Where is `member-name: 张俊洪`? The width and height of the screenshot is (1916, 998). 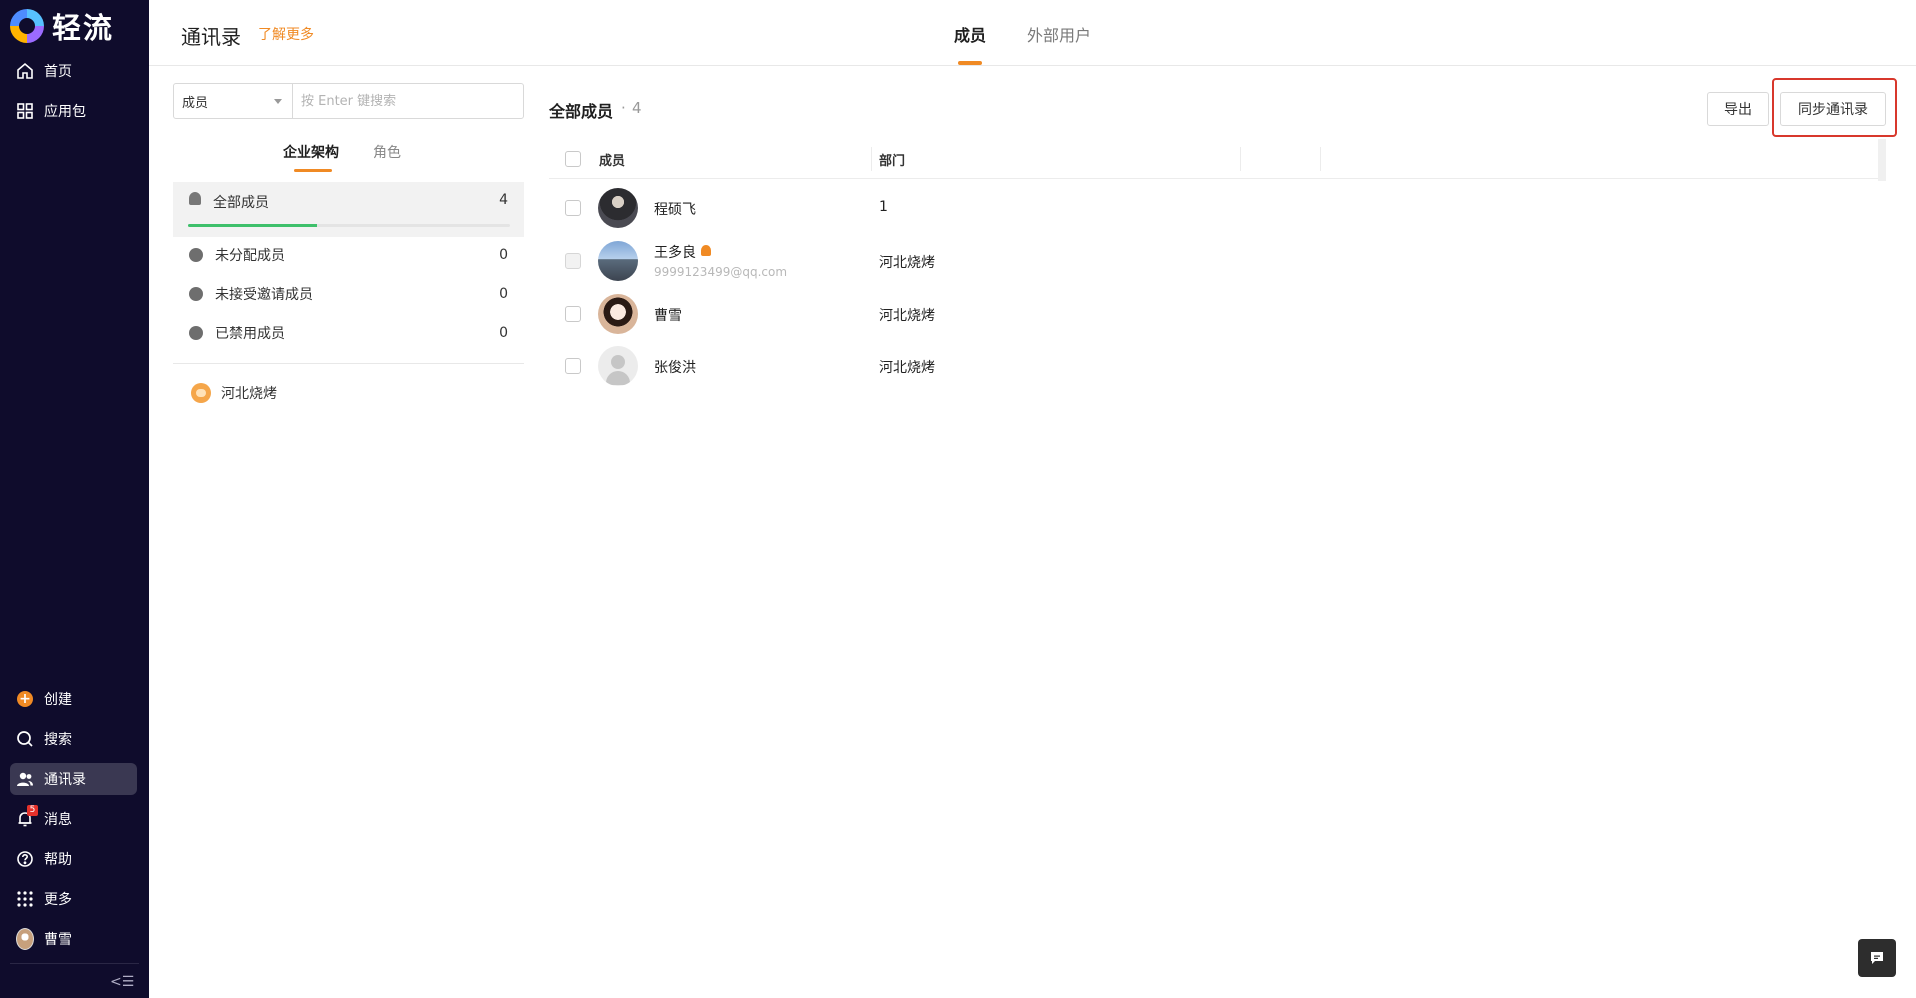
member-name: 张俊洪 is located at coordinates (675, 367).